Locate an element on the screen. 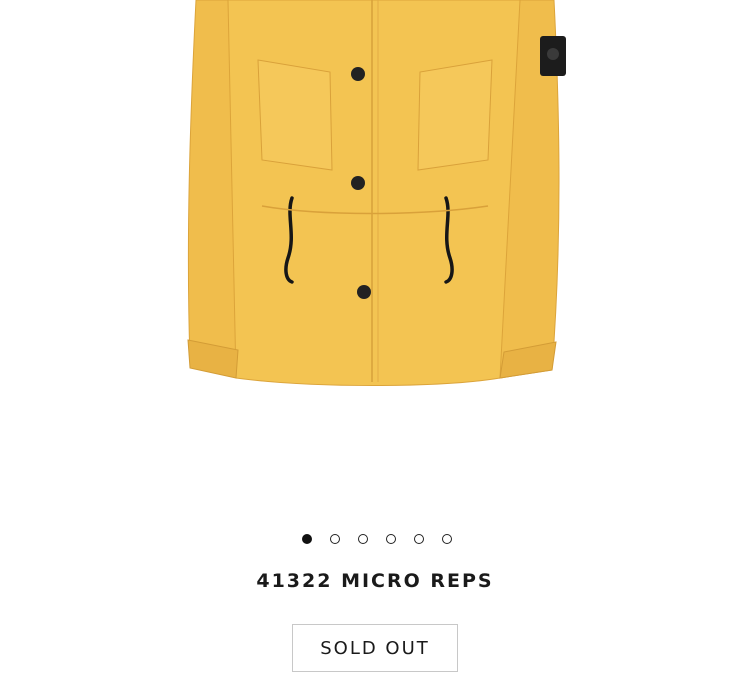  product-title: 41322 MICRO REPS is located at coordinates (375, 581).